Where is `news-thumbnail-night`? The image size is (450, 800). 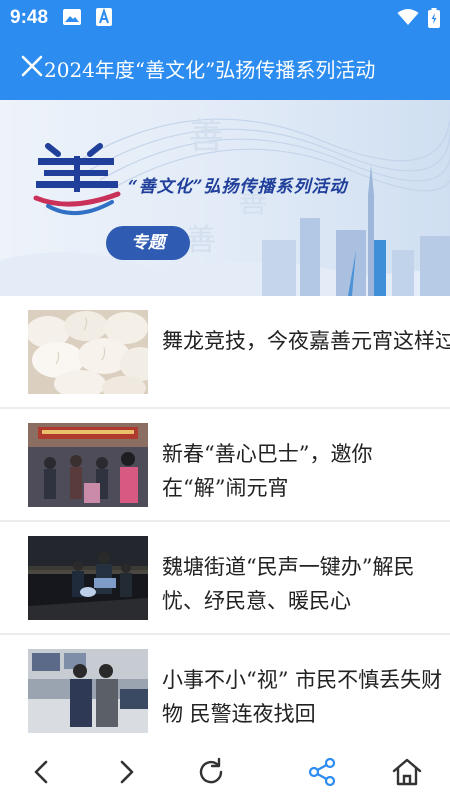 news-thumbnail-night is located at coordinates (88, 578).